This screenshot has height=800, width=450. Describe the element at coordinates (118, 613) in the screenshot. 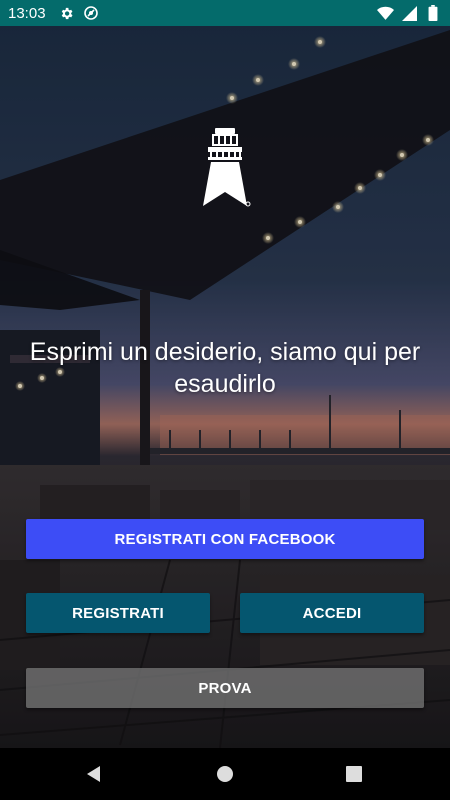

I see `register-button: REGISTRATI` at that location.